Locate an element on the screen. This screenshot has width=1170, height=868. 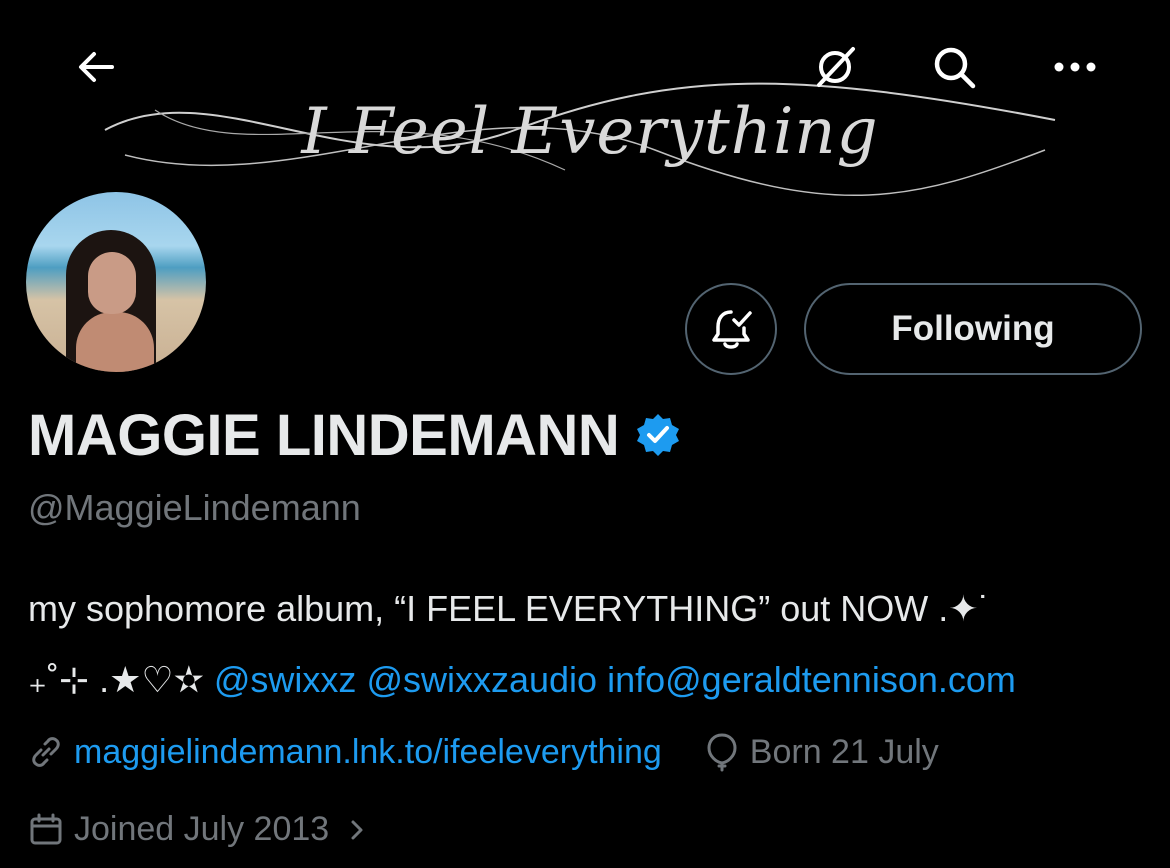
avatar-body is located at coordinates (115, 342).